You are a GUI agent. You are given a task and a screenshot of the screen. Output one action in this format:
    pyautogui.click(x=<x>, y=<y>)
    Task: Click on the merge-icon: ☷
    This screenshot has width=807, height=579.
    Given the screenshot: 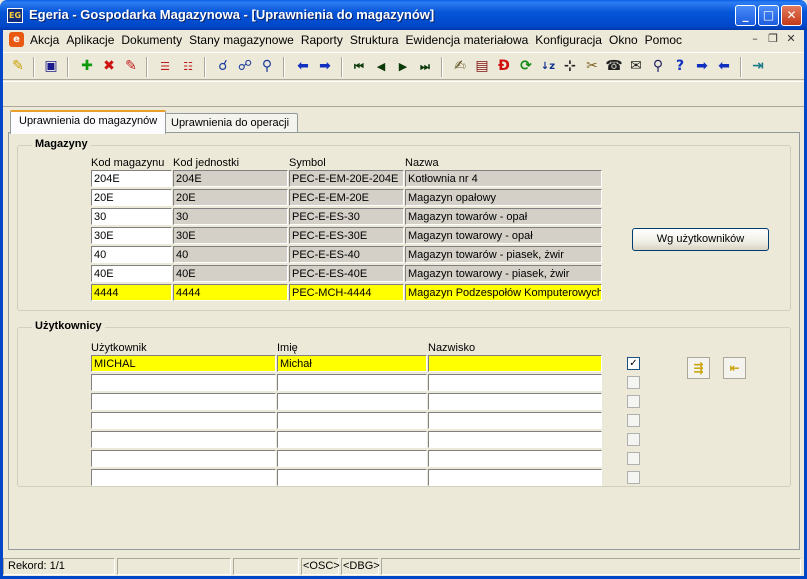 What is the action you would take?
    pyautogui.click(x=188, y=66)
    